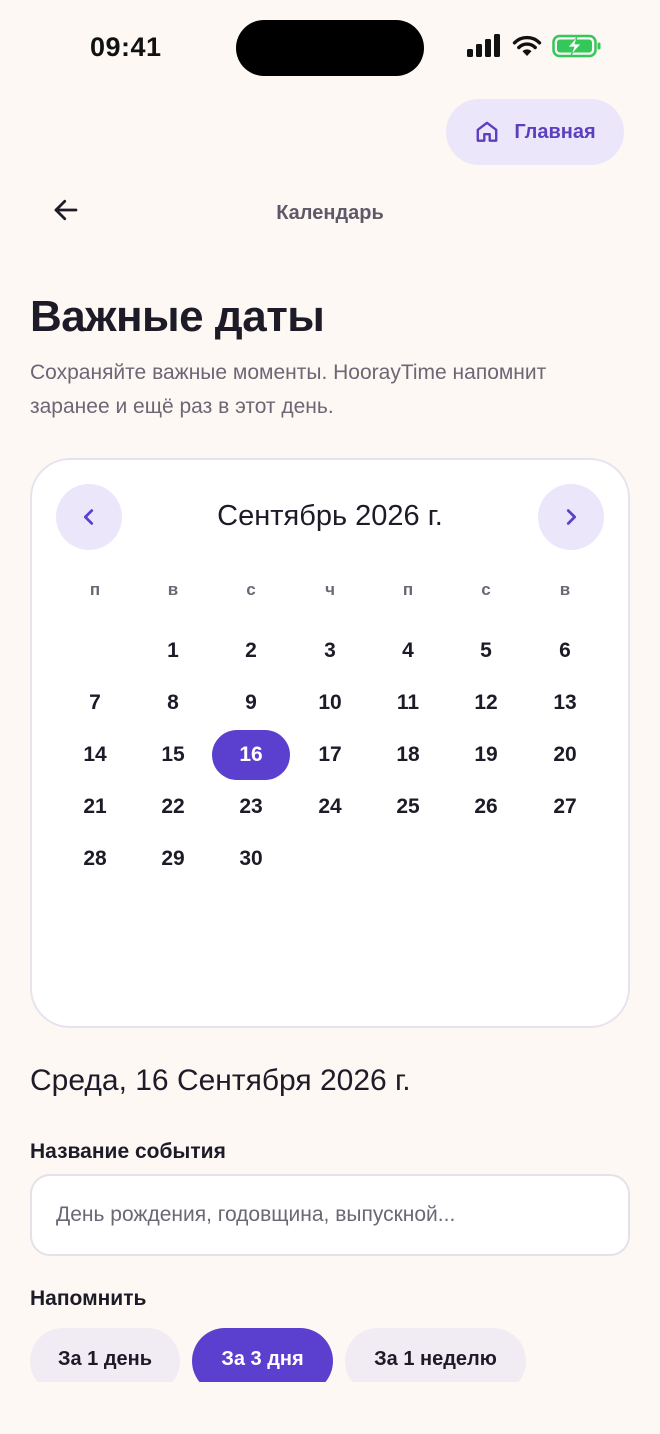 This screenshot has width=660, height=1434. What do you see at coordinates (555, 131) in the screenshot?
I see `home-button-label: Главная` at bounding box center [555, 131].